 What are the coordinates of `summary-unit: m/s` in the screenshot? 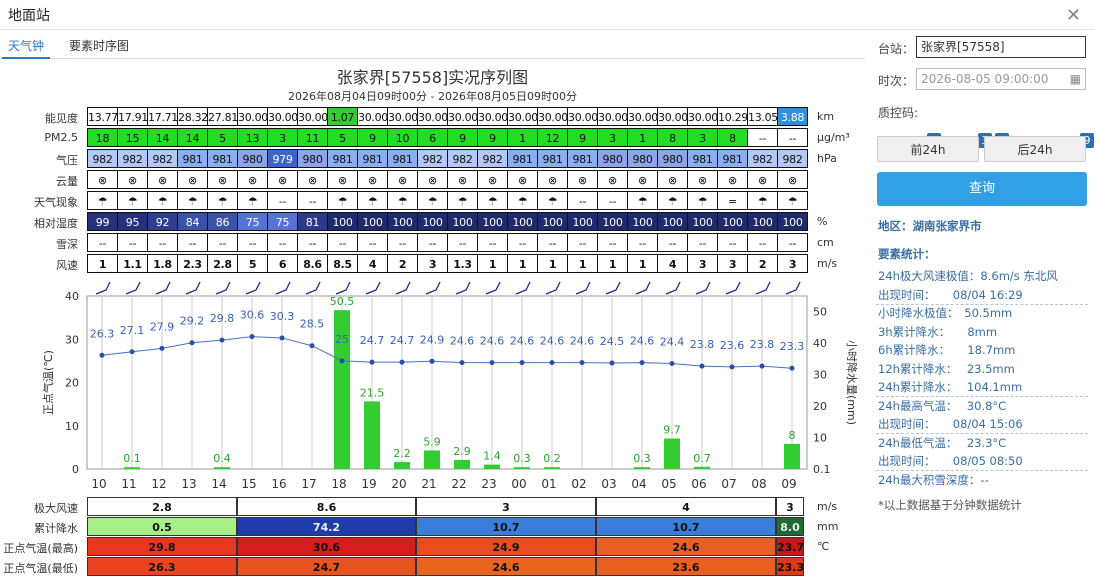 It's located at (827, 506).